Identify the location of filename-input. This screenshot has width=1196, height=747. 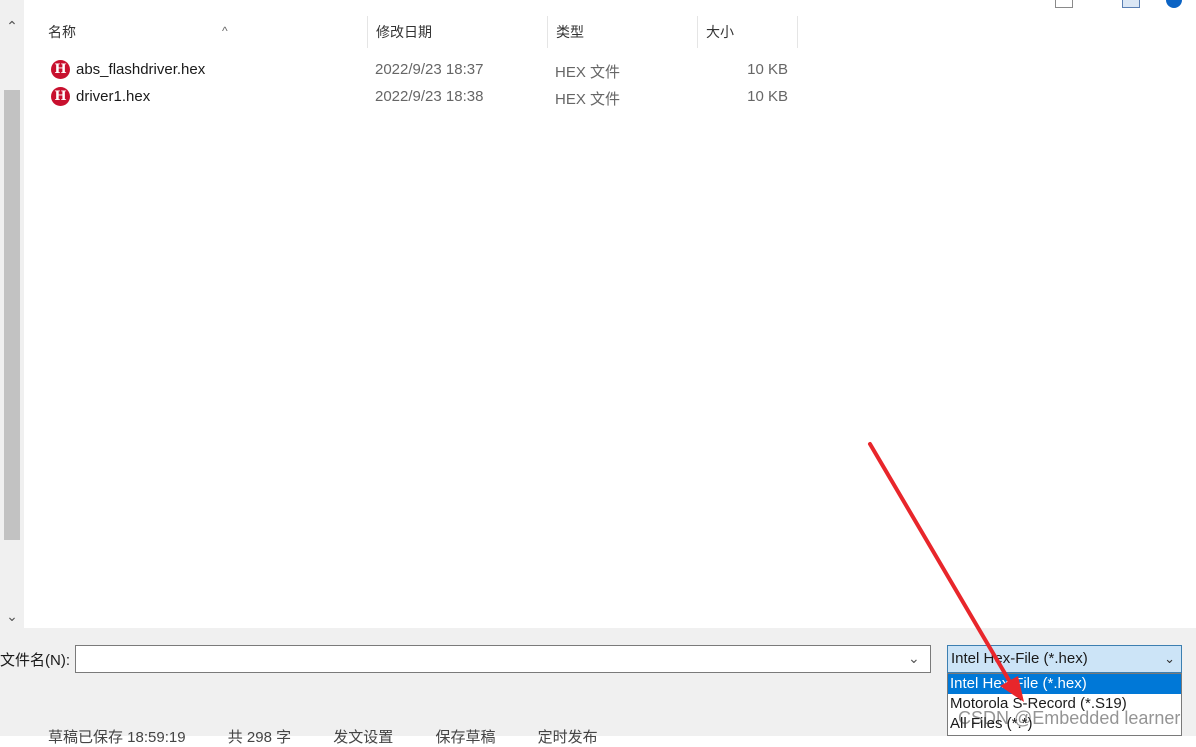
(492, 660).